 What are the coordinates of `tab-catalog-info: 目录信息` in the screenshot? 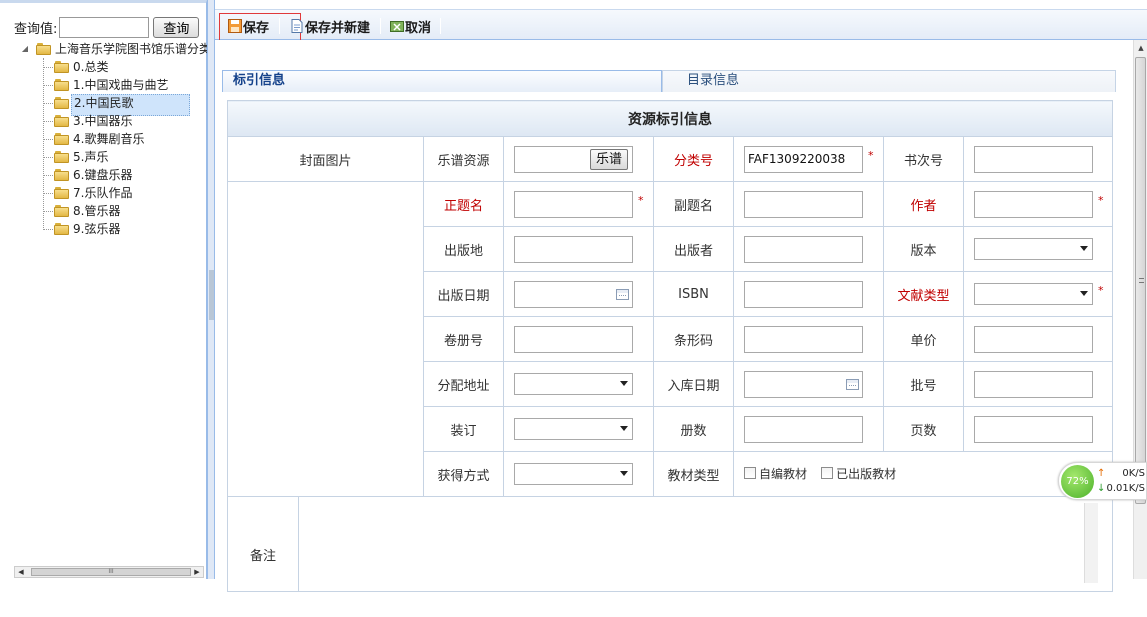 It's located at (889, 81).